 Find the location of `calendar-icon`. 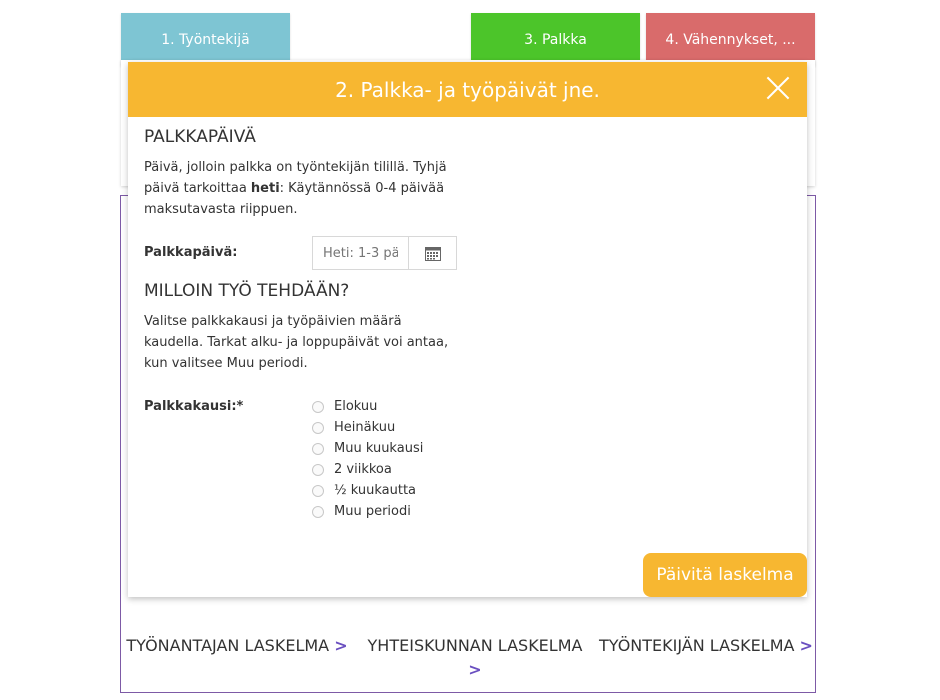

calendar-icon is located at coordinates (432, 253).